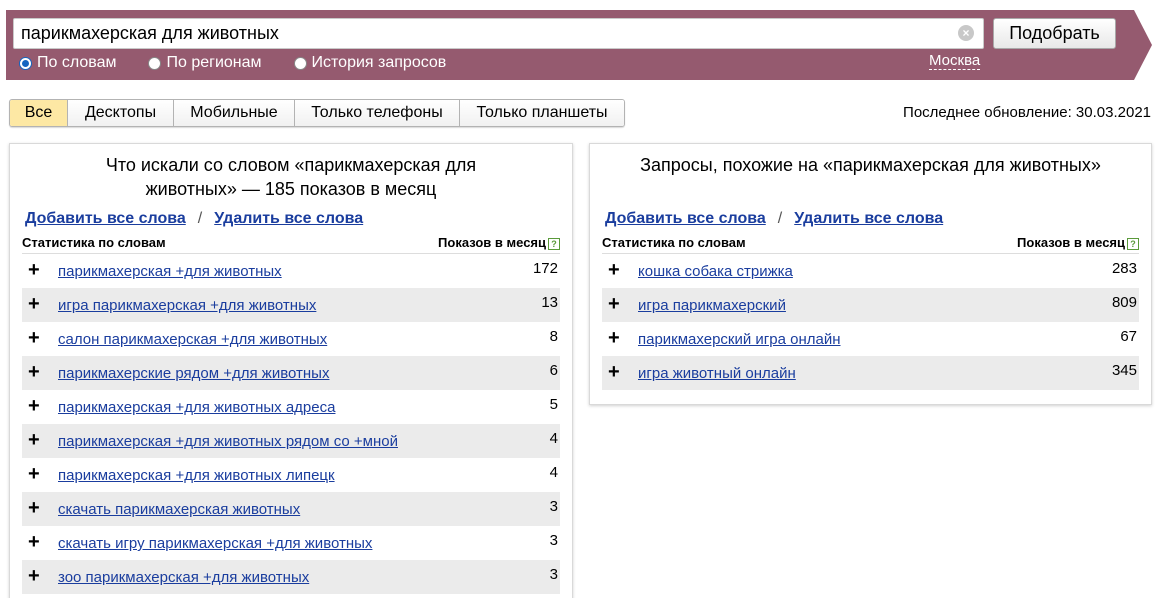  What do you see at coordinates (377, 113) in the screenshot?
I see `tab-phones-only: Только телефоны` at bounding box center [377, 113].